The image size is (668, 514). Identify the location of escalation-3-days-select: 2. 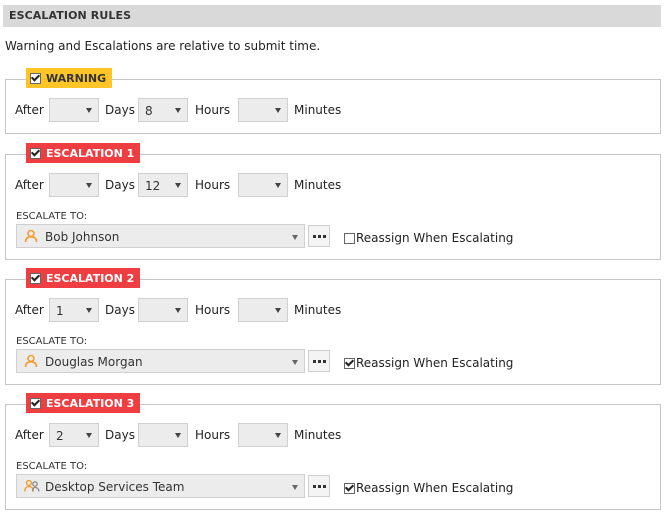
(74, 435).